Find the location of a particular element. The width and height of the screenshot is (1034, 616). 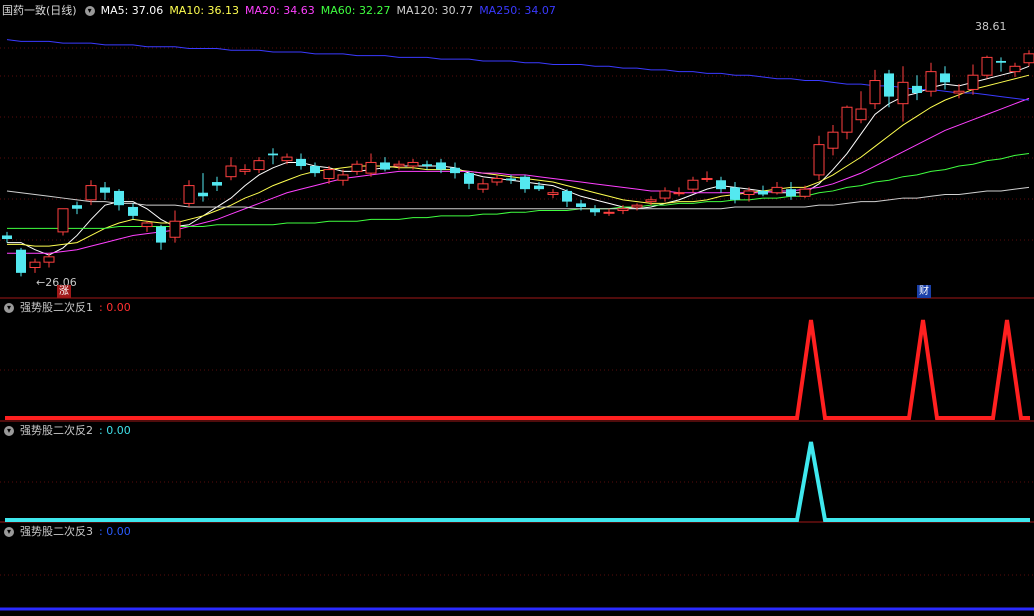

indicator-2-value: : 0.00 is located at coordinates (115, 430).